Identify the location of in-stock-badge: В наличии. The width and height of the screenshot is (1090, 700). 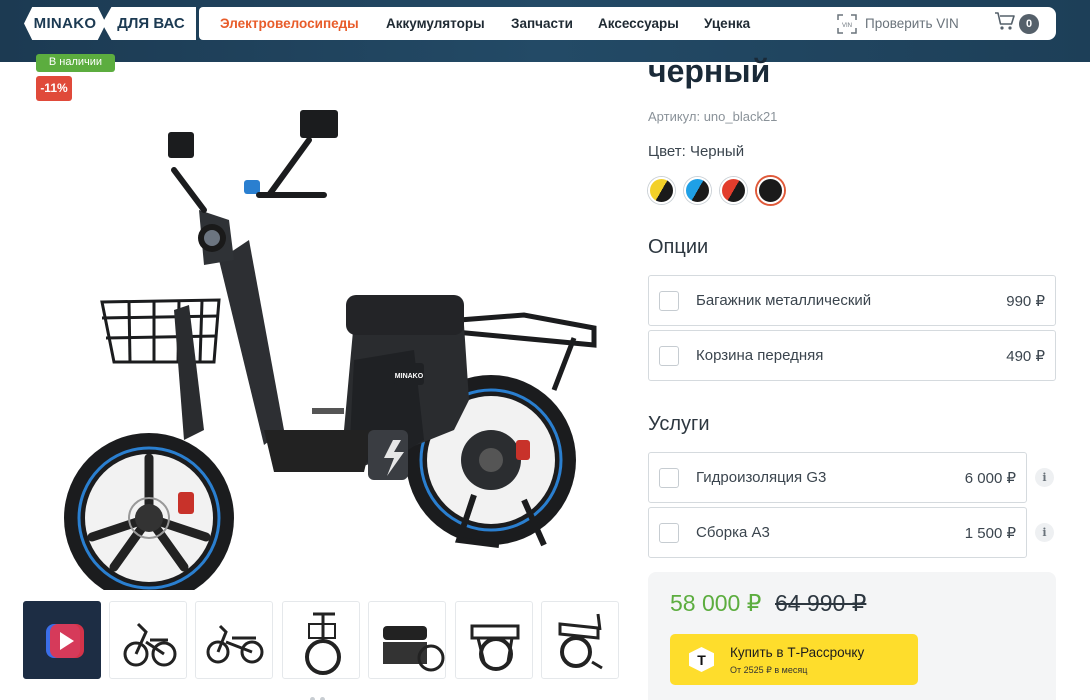
(75, 63).